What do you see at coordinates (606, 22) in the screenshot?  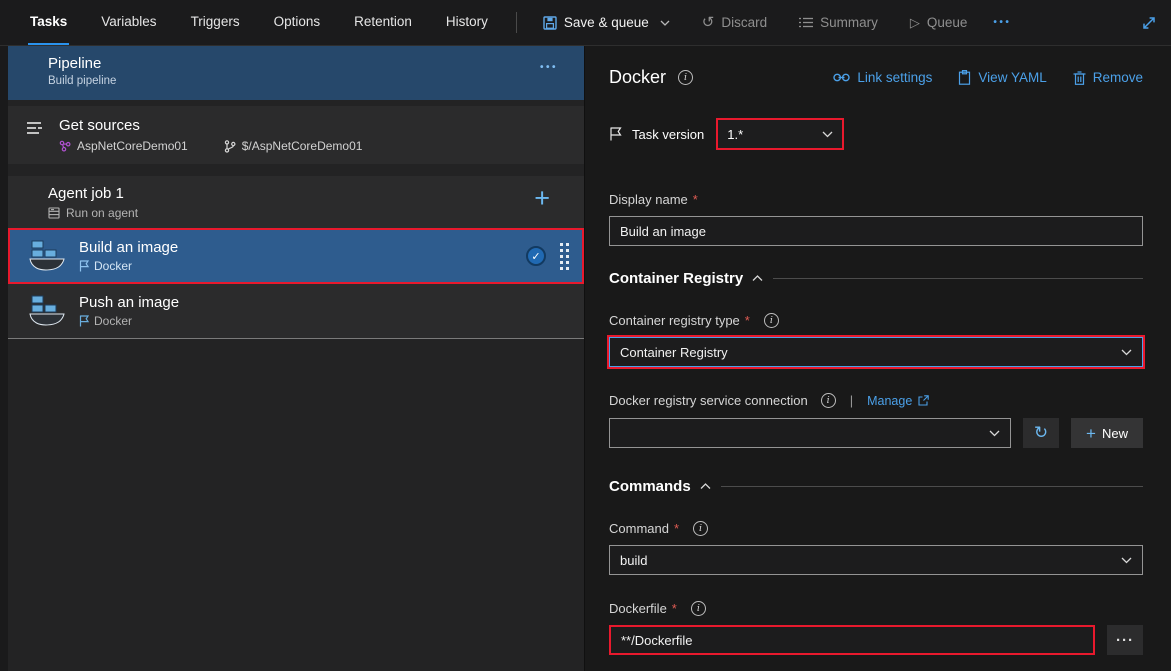 I see `save-and-queue-button: Save & queue` at bounding box center [606, 22].